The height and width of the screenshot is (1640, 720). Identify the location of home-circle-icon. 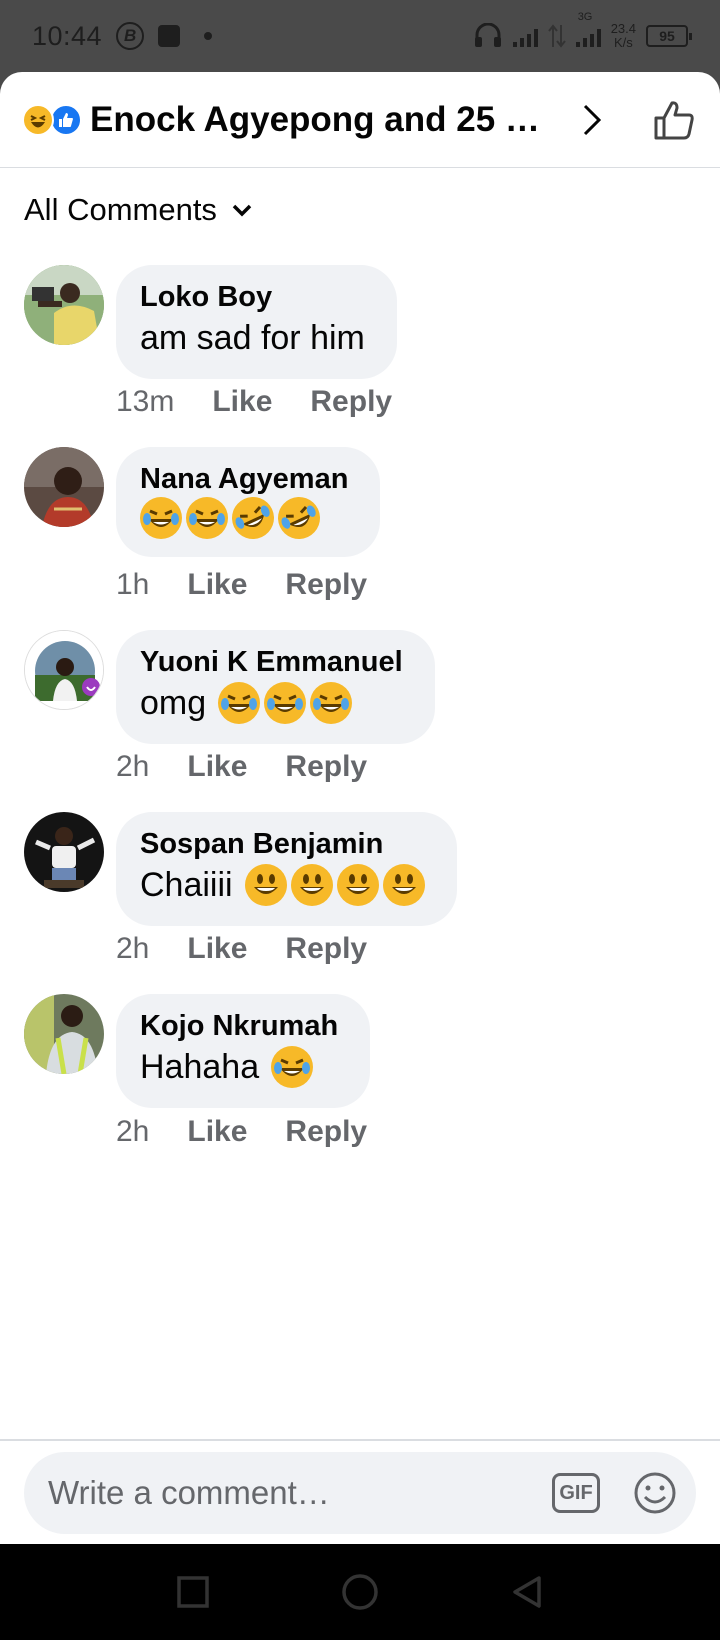
(360, 1592).